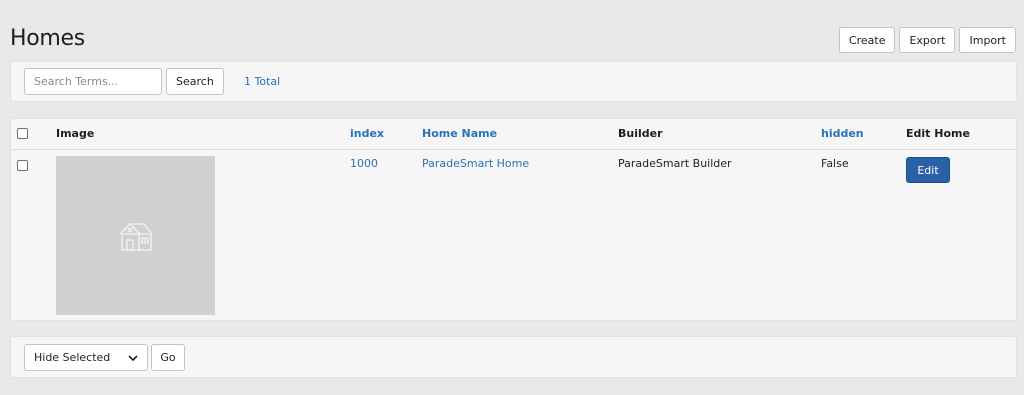 This screenshot has width=1024, height=395. Describe the element at coordinates (262, 81) in the screenshot. I see `total-count: 1 Total` at that location.